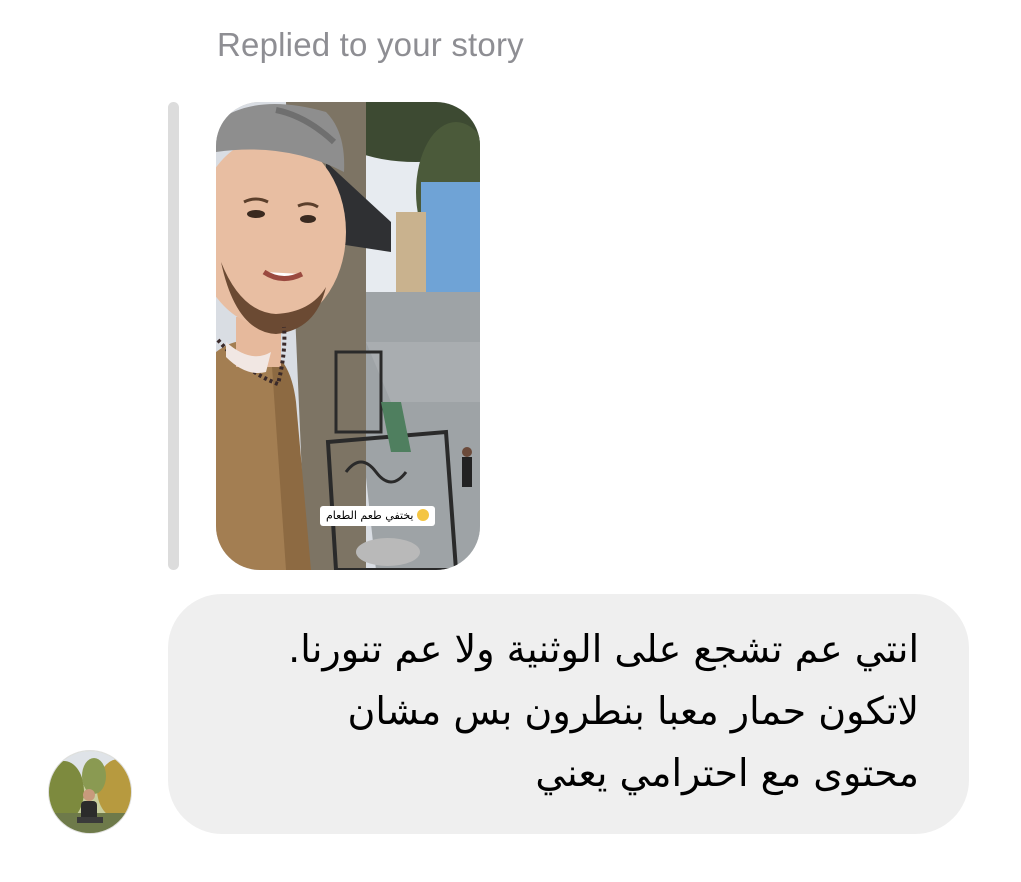 This screenshot has width=1021, height=882. Describe the element at coordinates (422, 515) in the screenshot. I see `grinning-face-emoji-icon` at that location.